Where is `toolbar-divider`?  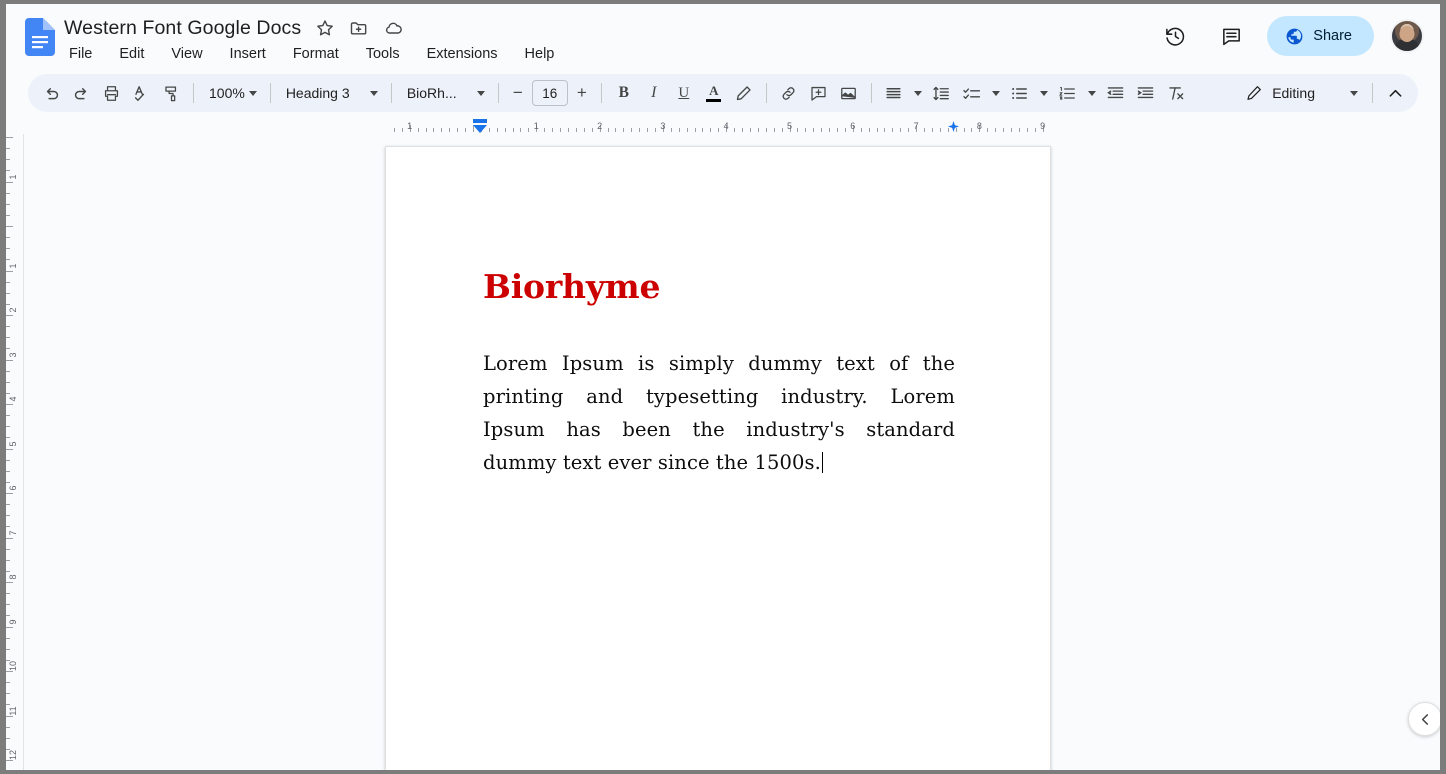
toolbar-divider is located at coordinates (270, 93).